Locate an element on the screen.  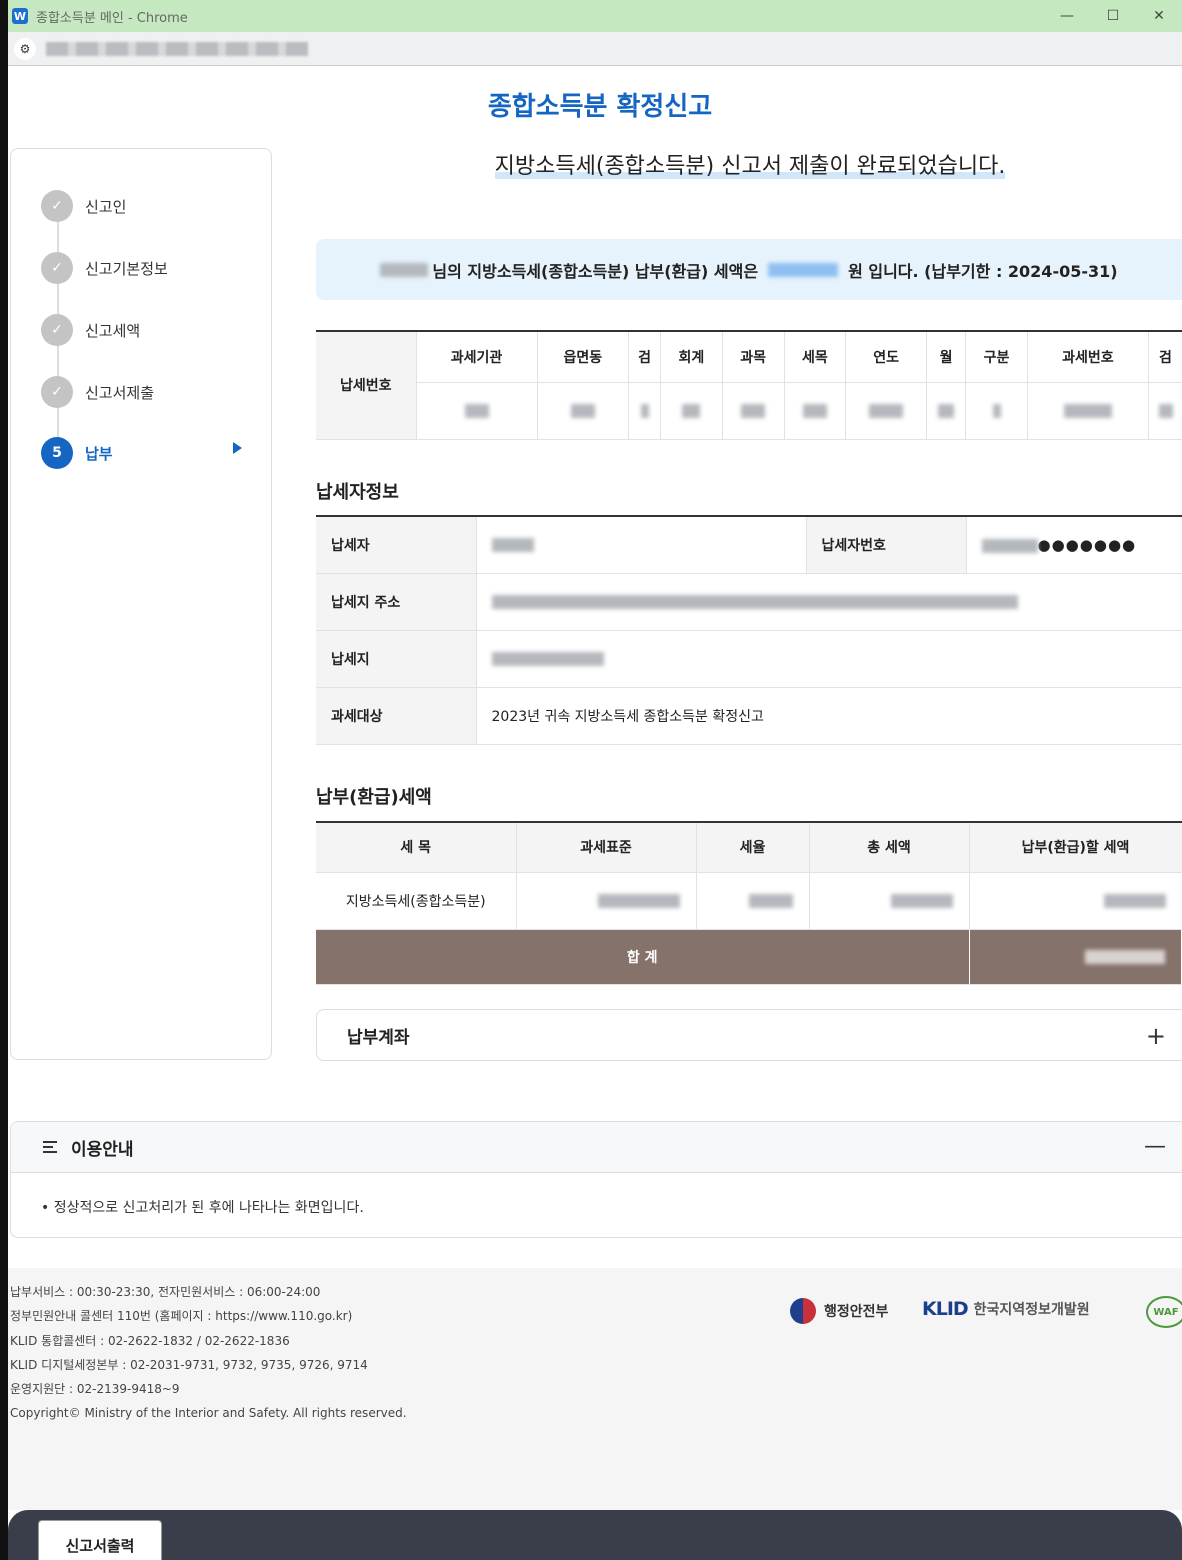
step-item-4: ✓ 신고서제출 is located at coordinates (97, 392).